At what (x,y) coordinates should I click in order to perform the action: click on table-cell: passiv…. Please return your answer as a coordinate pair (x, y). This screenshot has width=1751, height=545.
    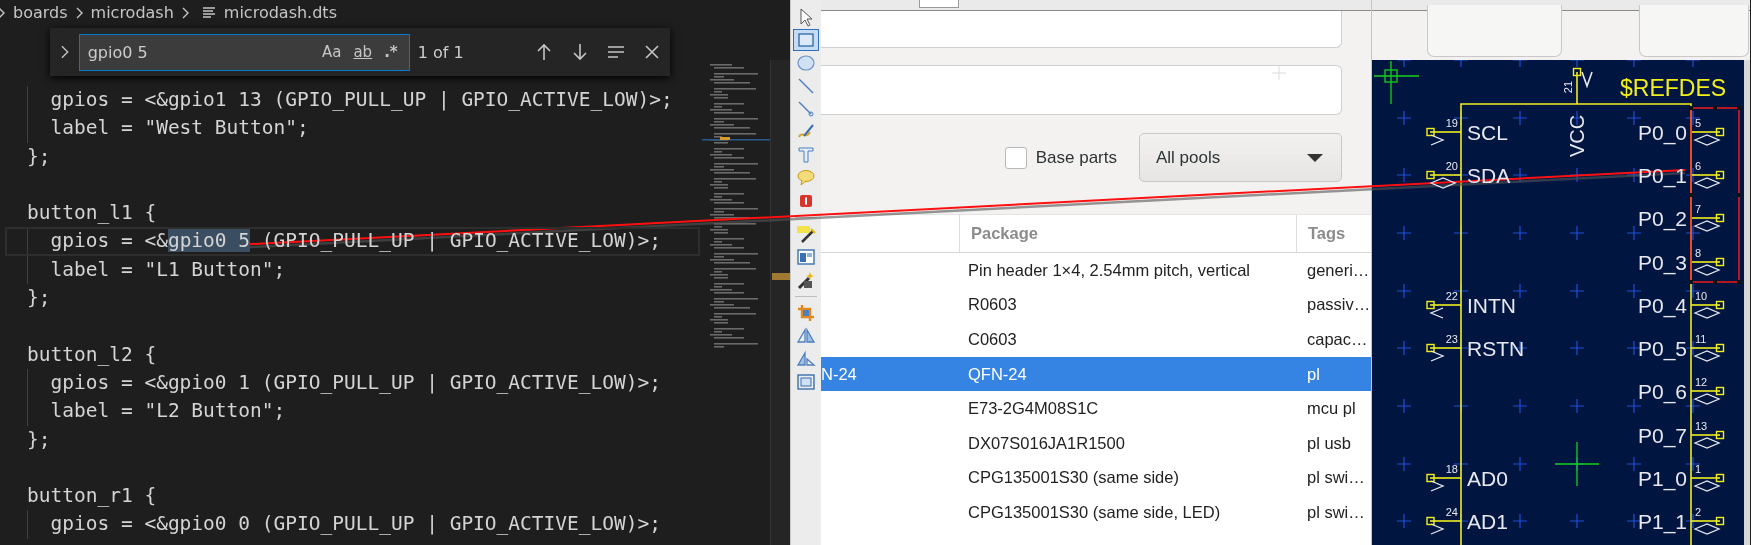
    Looking at the image, I should click on (1339, 305).